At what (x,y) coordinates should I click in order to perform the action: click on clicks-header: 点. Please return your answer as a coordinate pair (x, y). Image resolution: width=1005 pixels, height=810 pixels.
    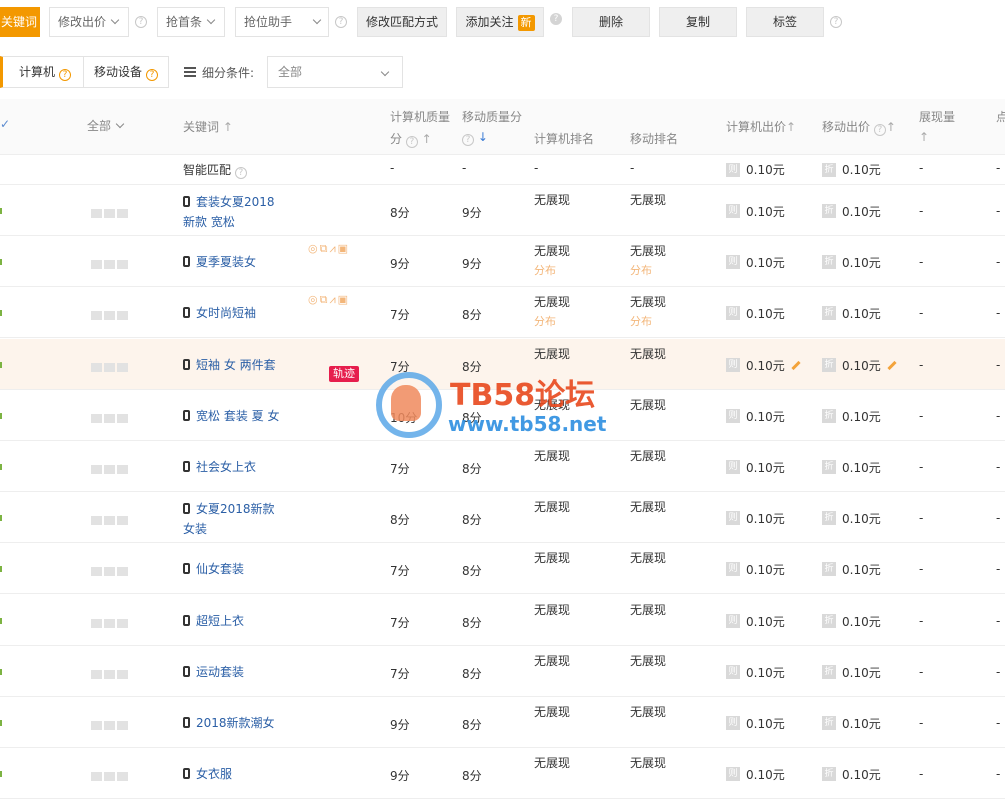
    Looking at the image, I should click on (1000, 116).